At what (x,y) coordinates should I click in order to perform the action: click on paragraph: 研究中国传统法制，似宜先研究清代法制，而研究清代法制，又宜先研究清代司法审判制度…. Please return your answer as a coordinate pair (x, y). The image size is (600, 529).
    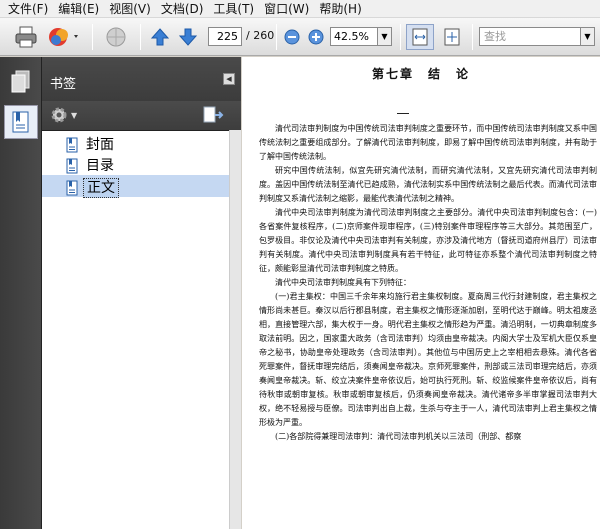
    Looking at the image, I should click on (428, 184).